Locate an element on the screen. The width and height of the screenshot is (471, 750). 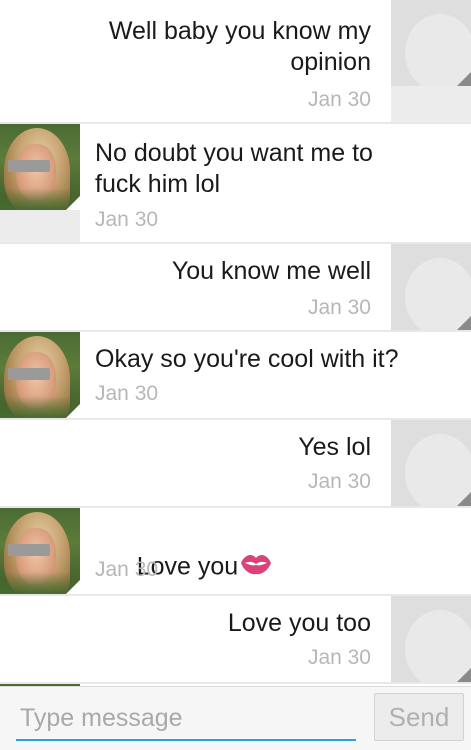
message-text: Well baby you know my opinion is located at coordinates (239, 46).